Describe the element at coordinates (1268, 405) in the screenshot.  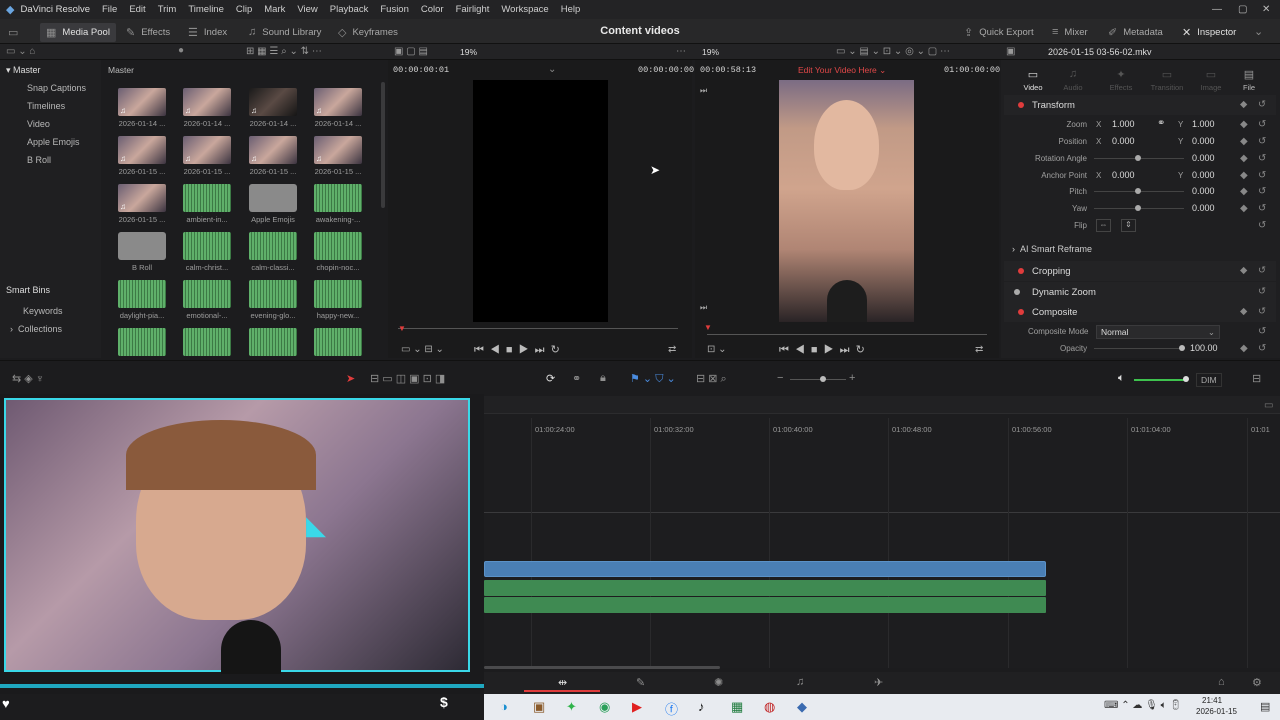
I see `timeline-options-icon: ▭` at that location.